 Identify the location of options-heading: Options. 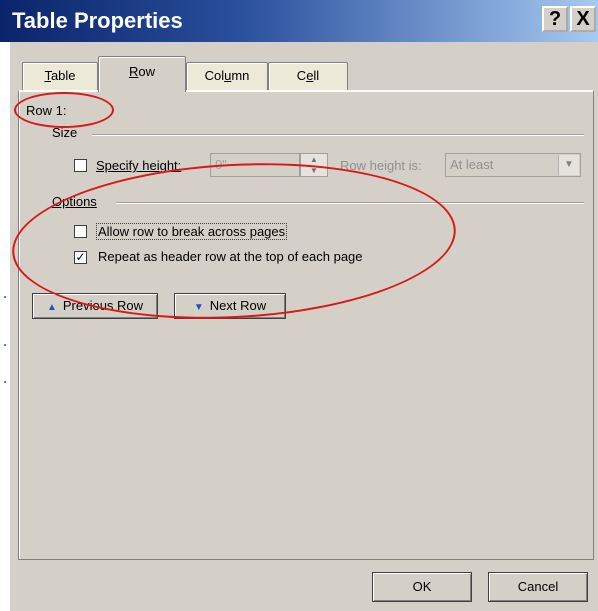
(74, 201).